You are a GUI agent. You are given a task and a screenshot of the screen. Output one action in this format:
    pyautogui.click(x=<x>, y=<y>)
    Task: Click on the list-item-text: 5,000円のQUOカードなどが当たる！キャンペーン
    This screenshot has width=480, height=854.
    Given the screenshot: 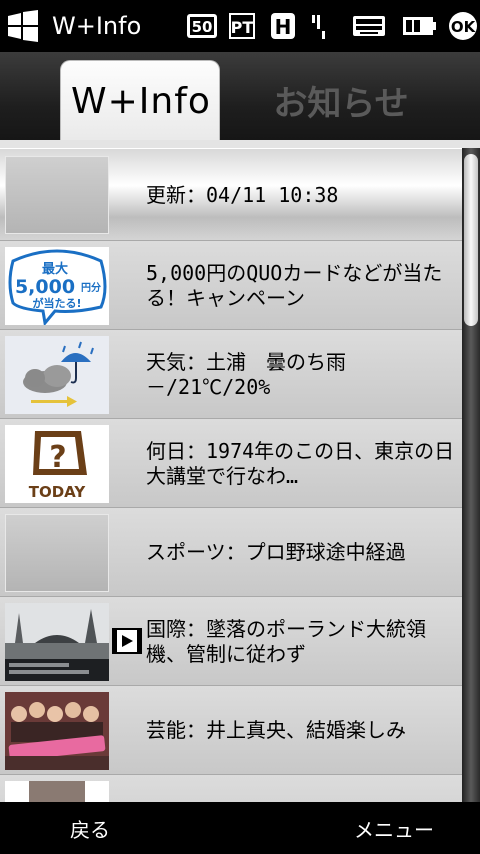 What is the action you would take?
    pyautogui.click(x=294, y=285)
    